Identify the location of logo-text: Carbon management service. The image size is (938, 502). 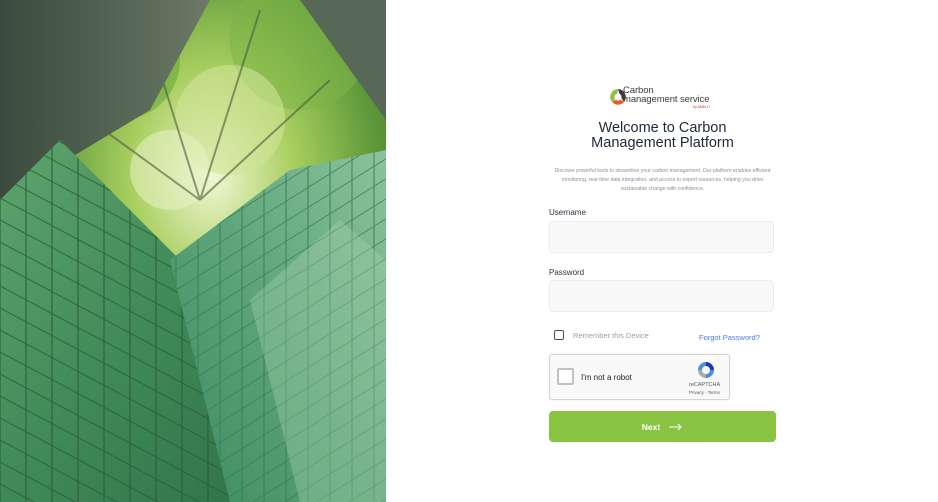
(666, 95).